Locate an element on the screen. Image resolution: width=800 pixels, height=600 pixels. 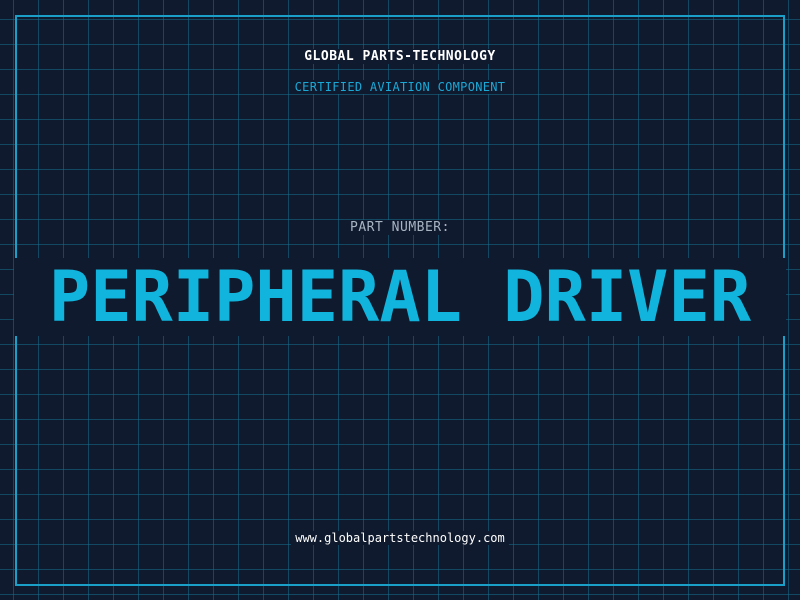
company-name: GLOBAL PARTS-TECHNOLOGY is located at coordinates (400, 56).